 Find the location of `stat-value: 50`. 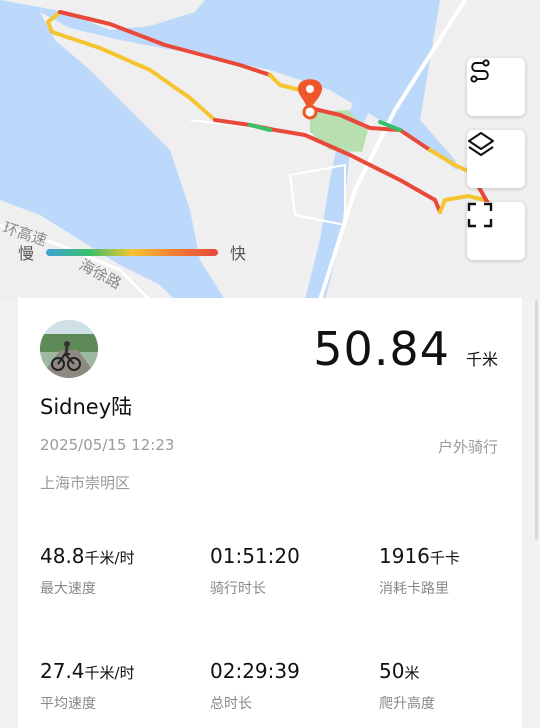

stat-value: 50 is located at coordinates (392, 671).